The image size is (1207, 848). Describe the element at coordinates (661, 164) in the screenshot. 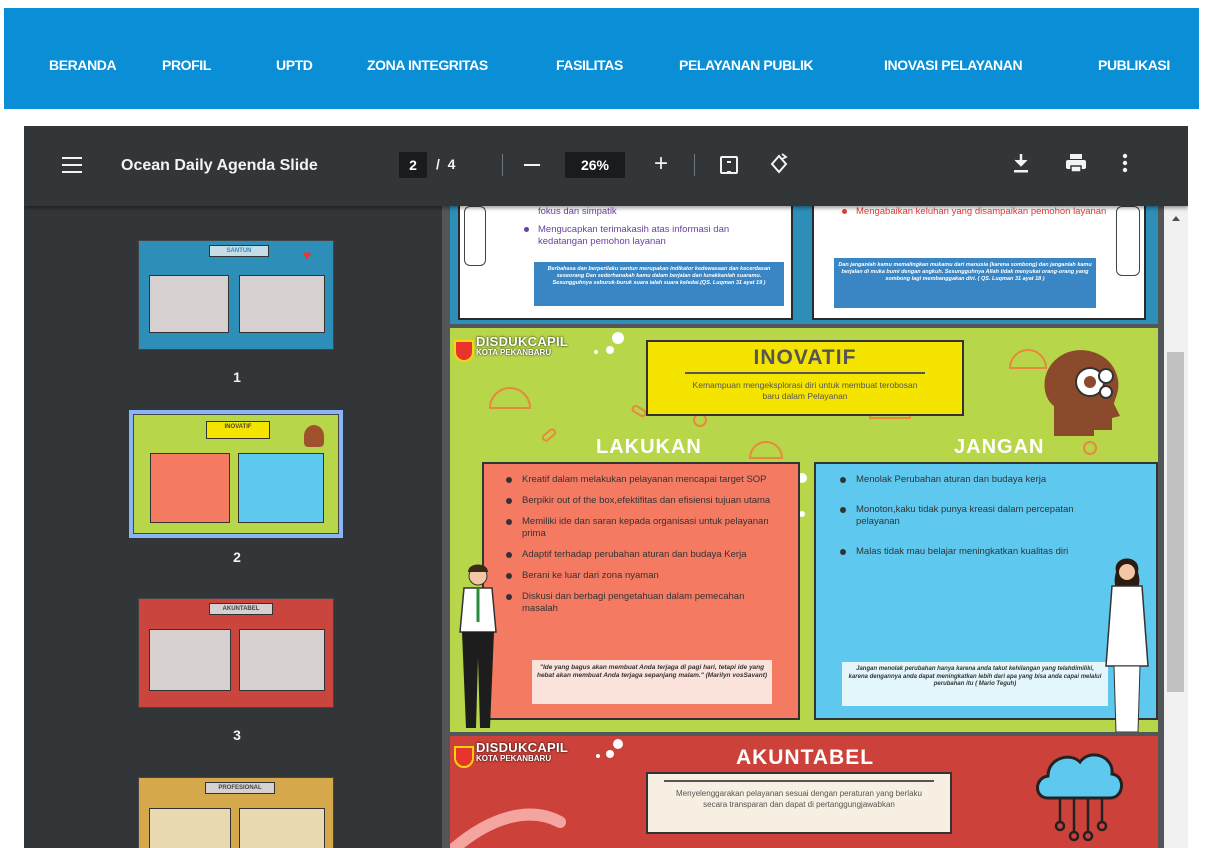

I see `zoom-in-icon: +` at that location.